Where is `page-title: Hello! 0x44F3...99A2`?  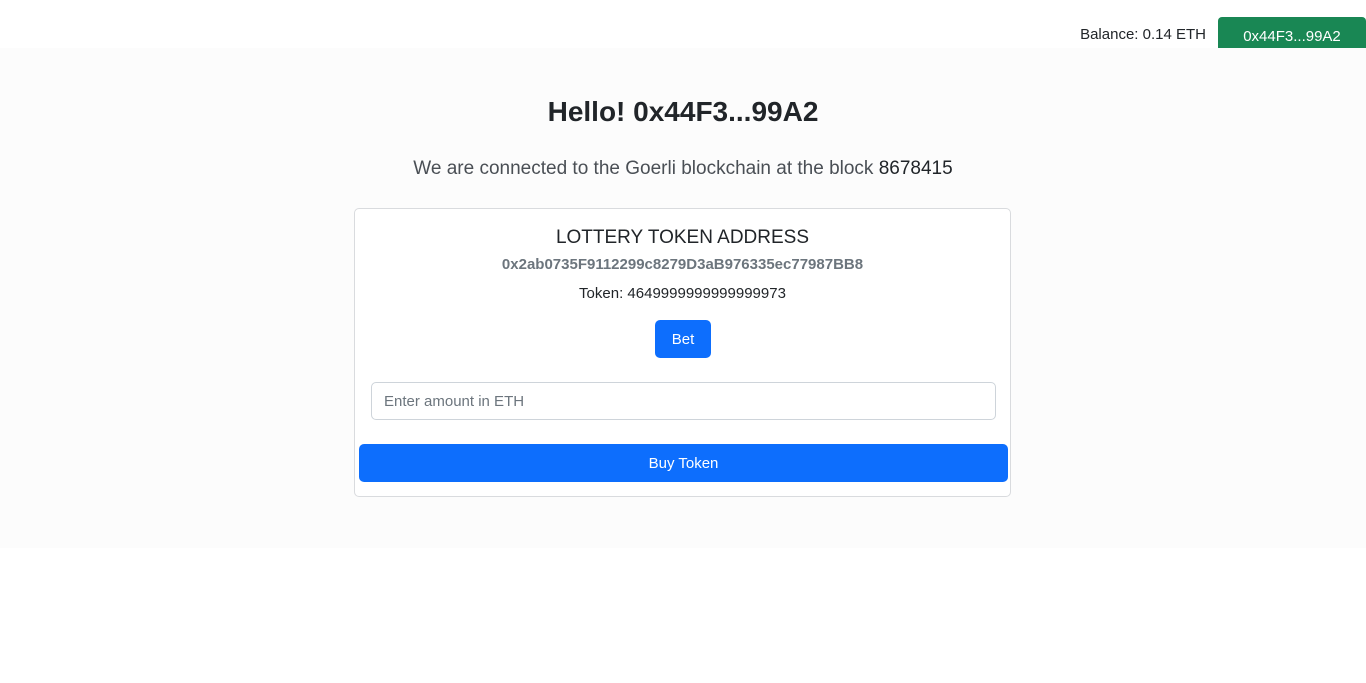 page-title: Hello! 0x44F3...99A2 is located at coordinates (683, 112).